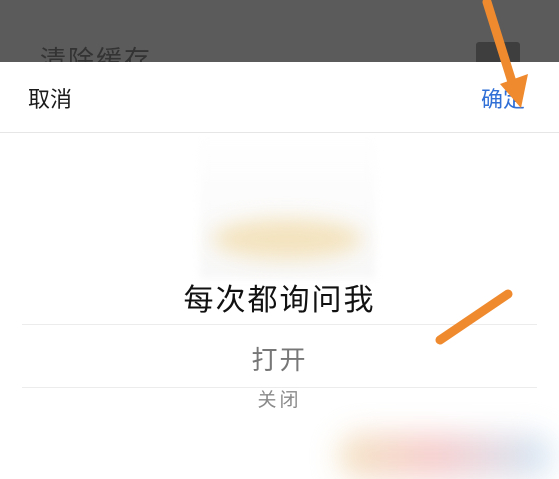  I want to click on cancel-button: 取消, so click(50, 98).